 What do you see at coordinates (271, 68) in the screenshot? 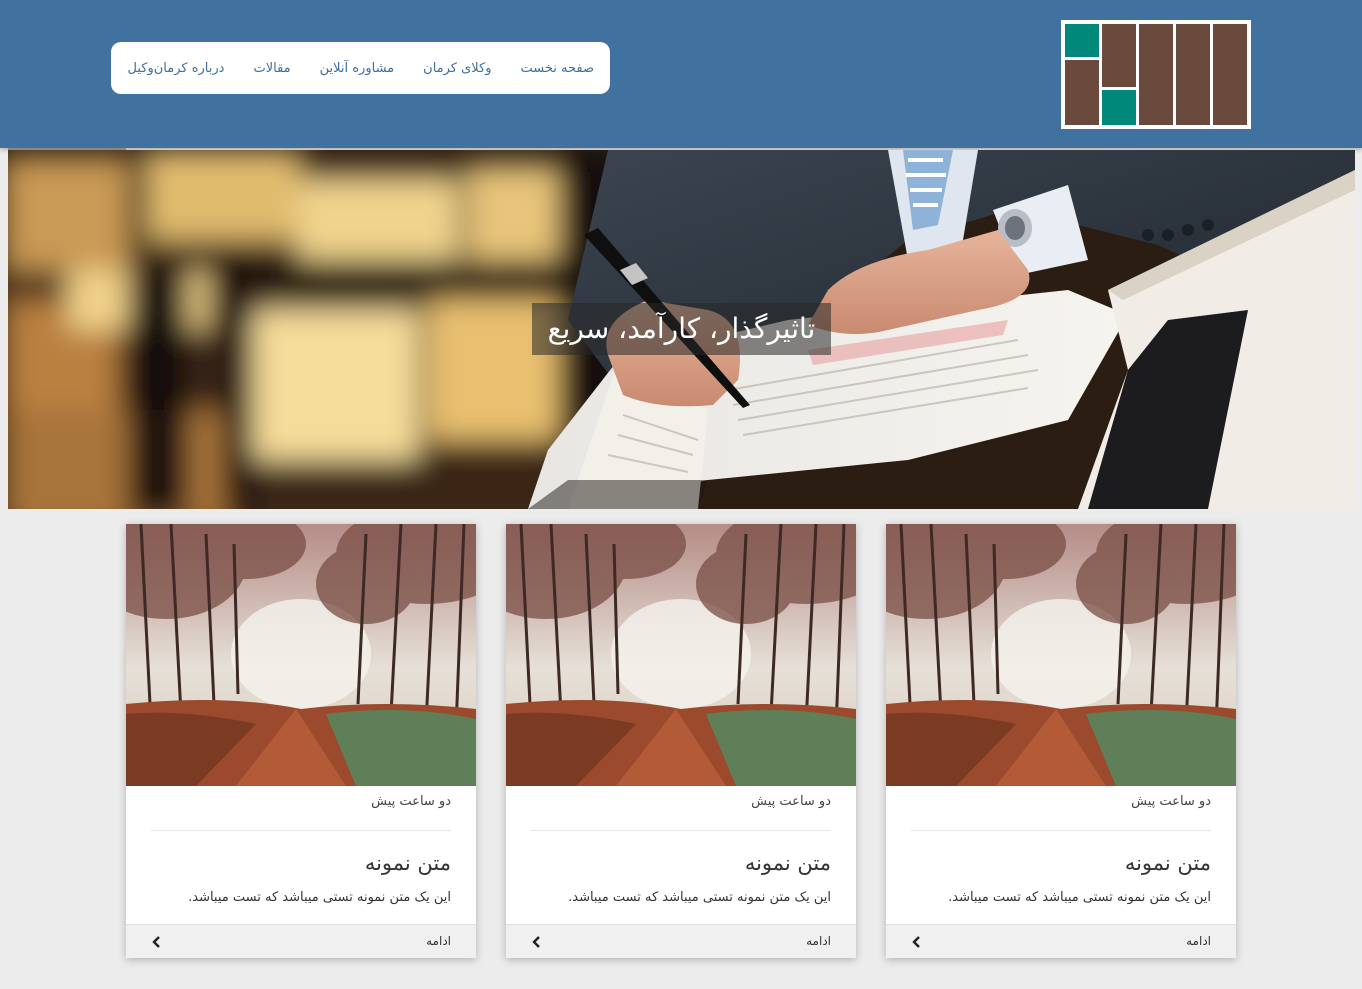
I see `nav-item-articles: مقالات` at bounding box center [271, 68].